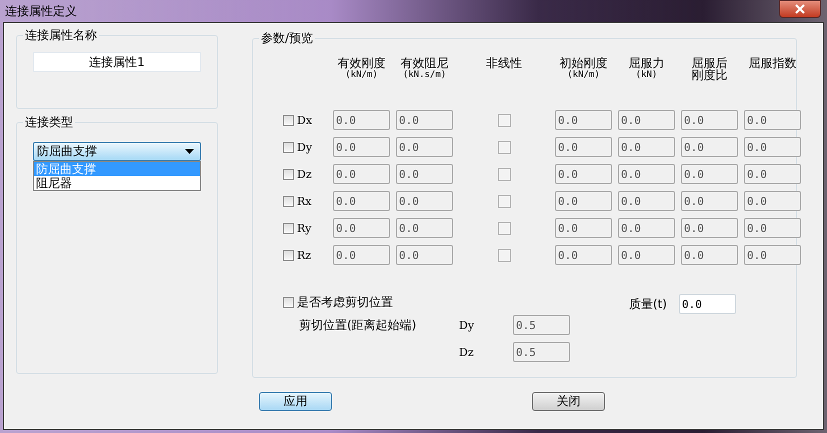  What do you see at coordinates (358, 325) in the screenshot?
I see `position-label: 剪切位置(距离起始端)` at bounding box center [358, 325].